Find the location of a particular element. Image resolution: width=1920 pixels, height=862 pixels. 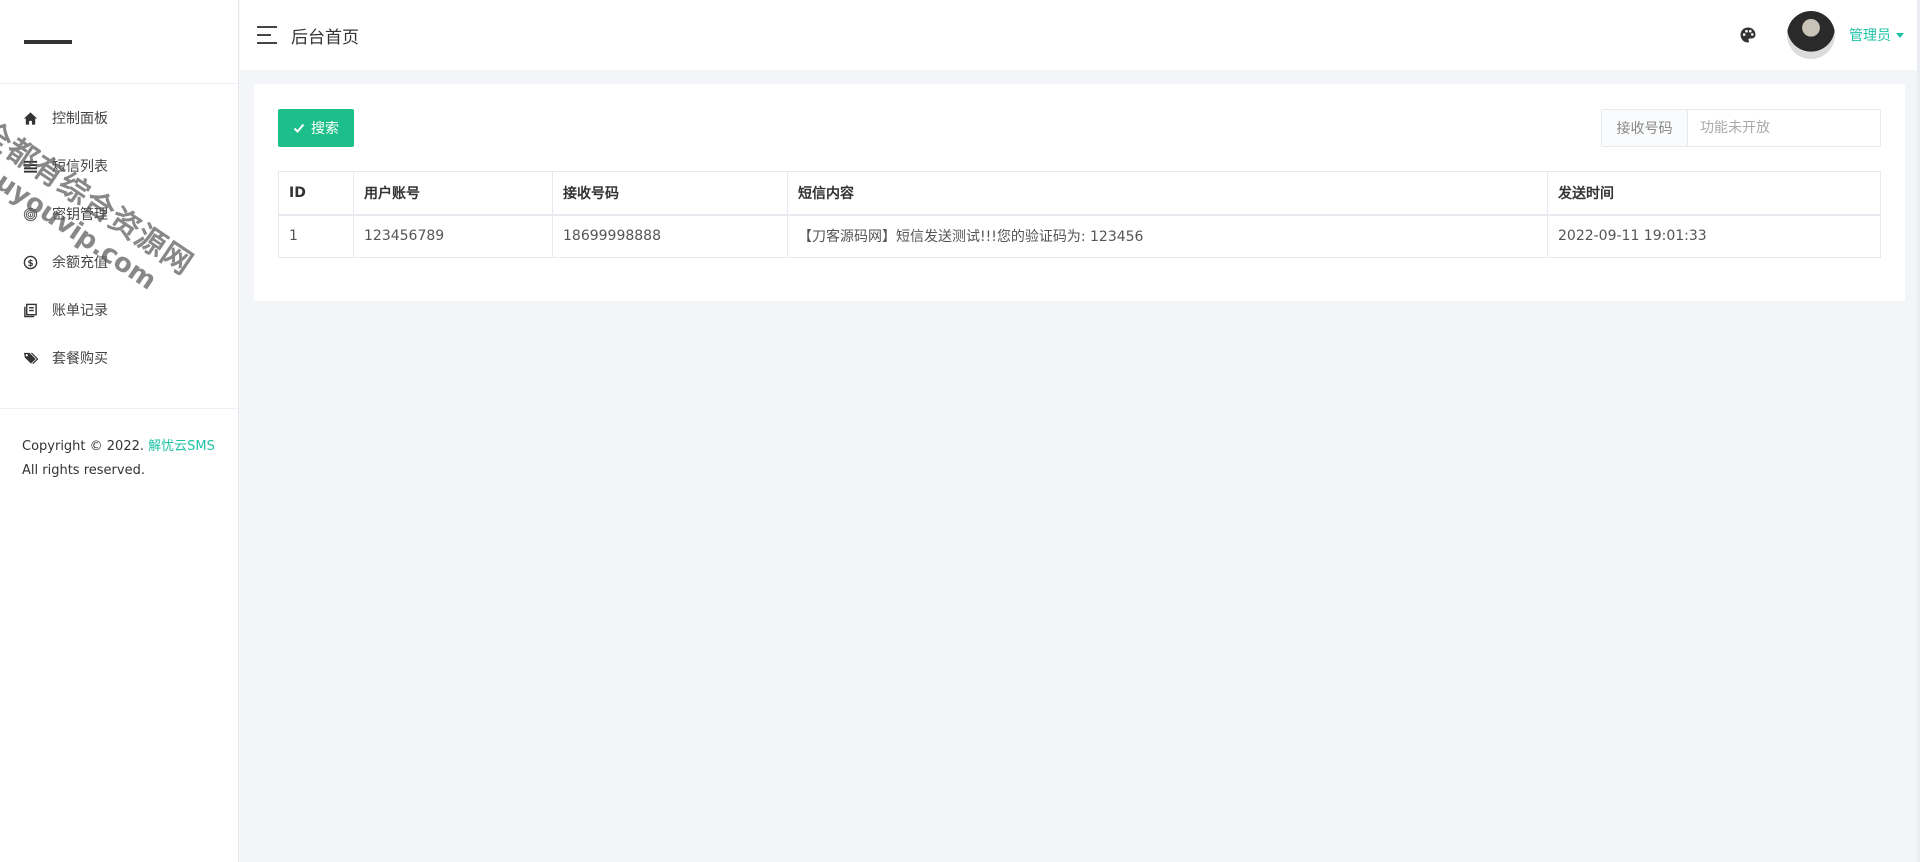

sidebar-item-dashboard: 控制面板 is located at coordinates (119, 118).